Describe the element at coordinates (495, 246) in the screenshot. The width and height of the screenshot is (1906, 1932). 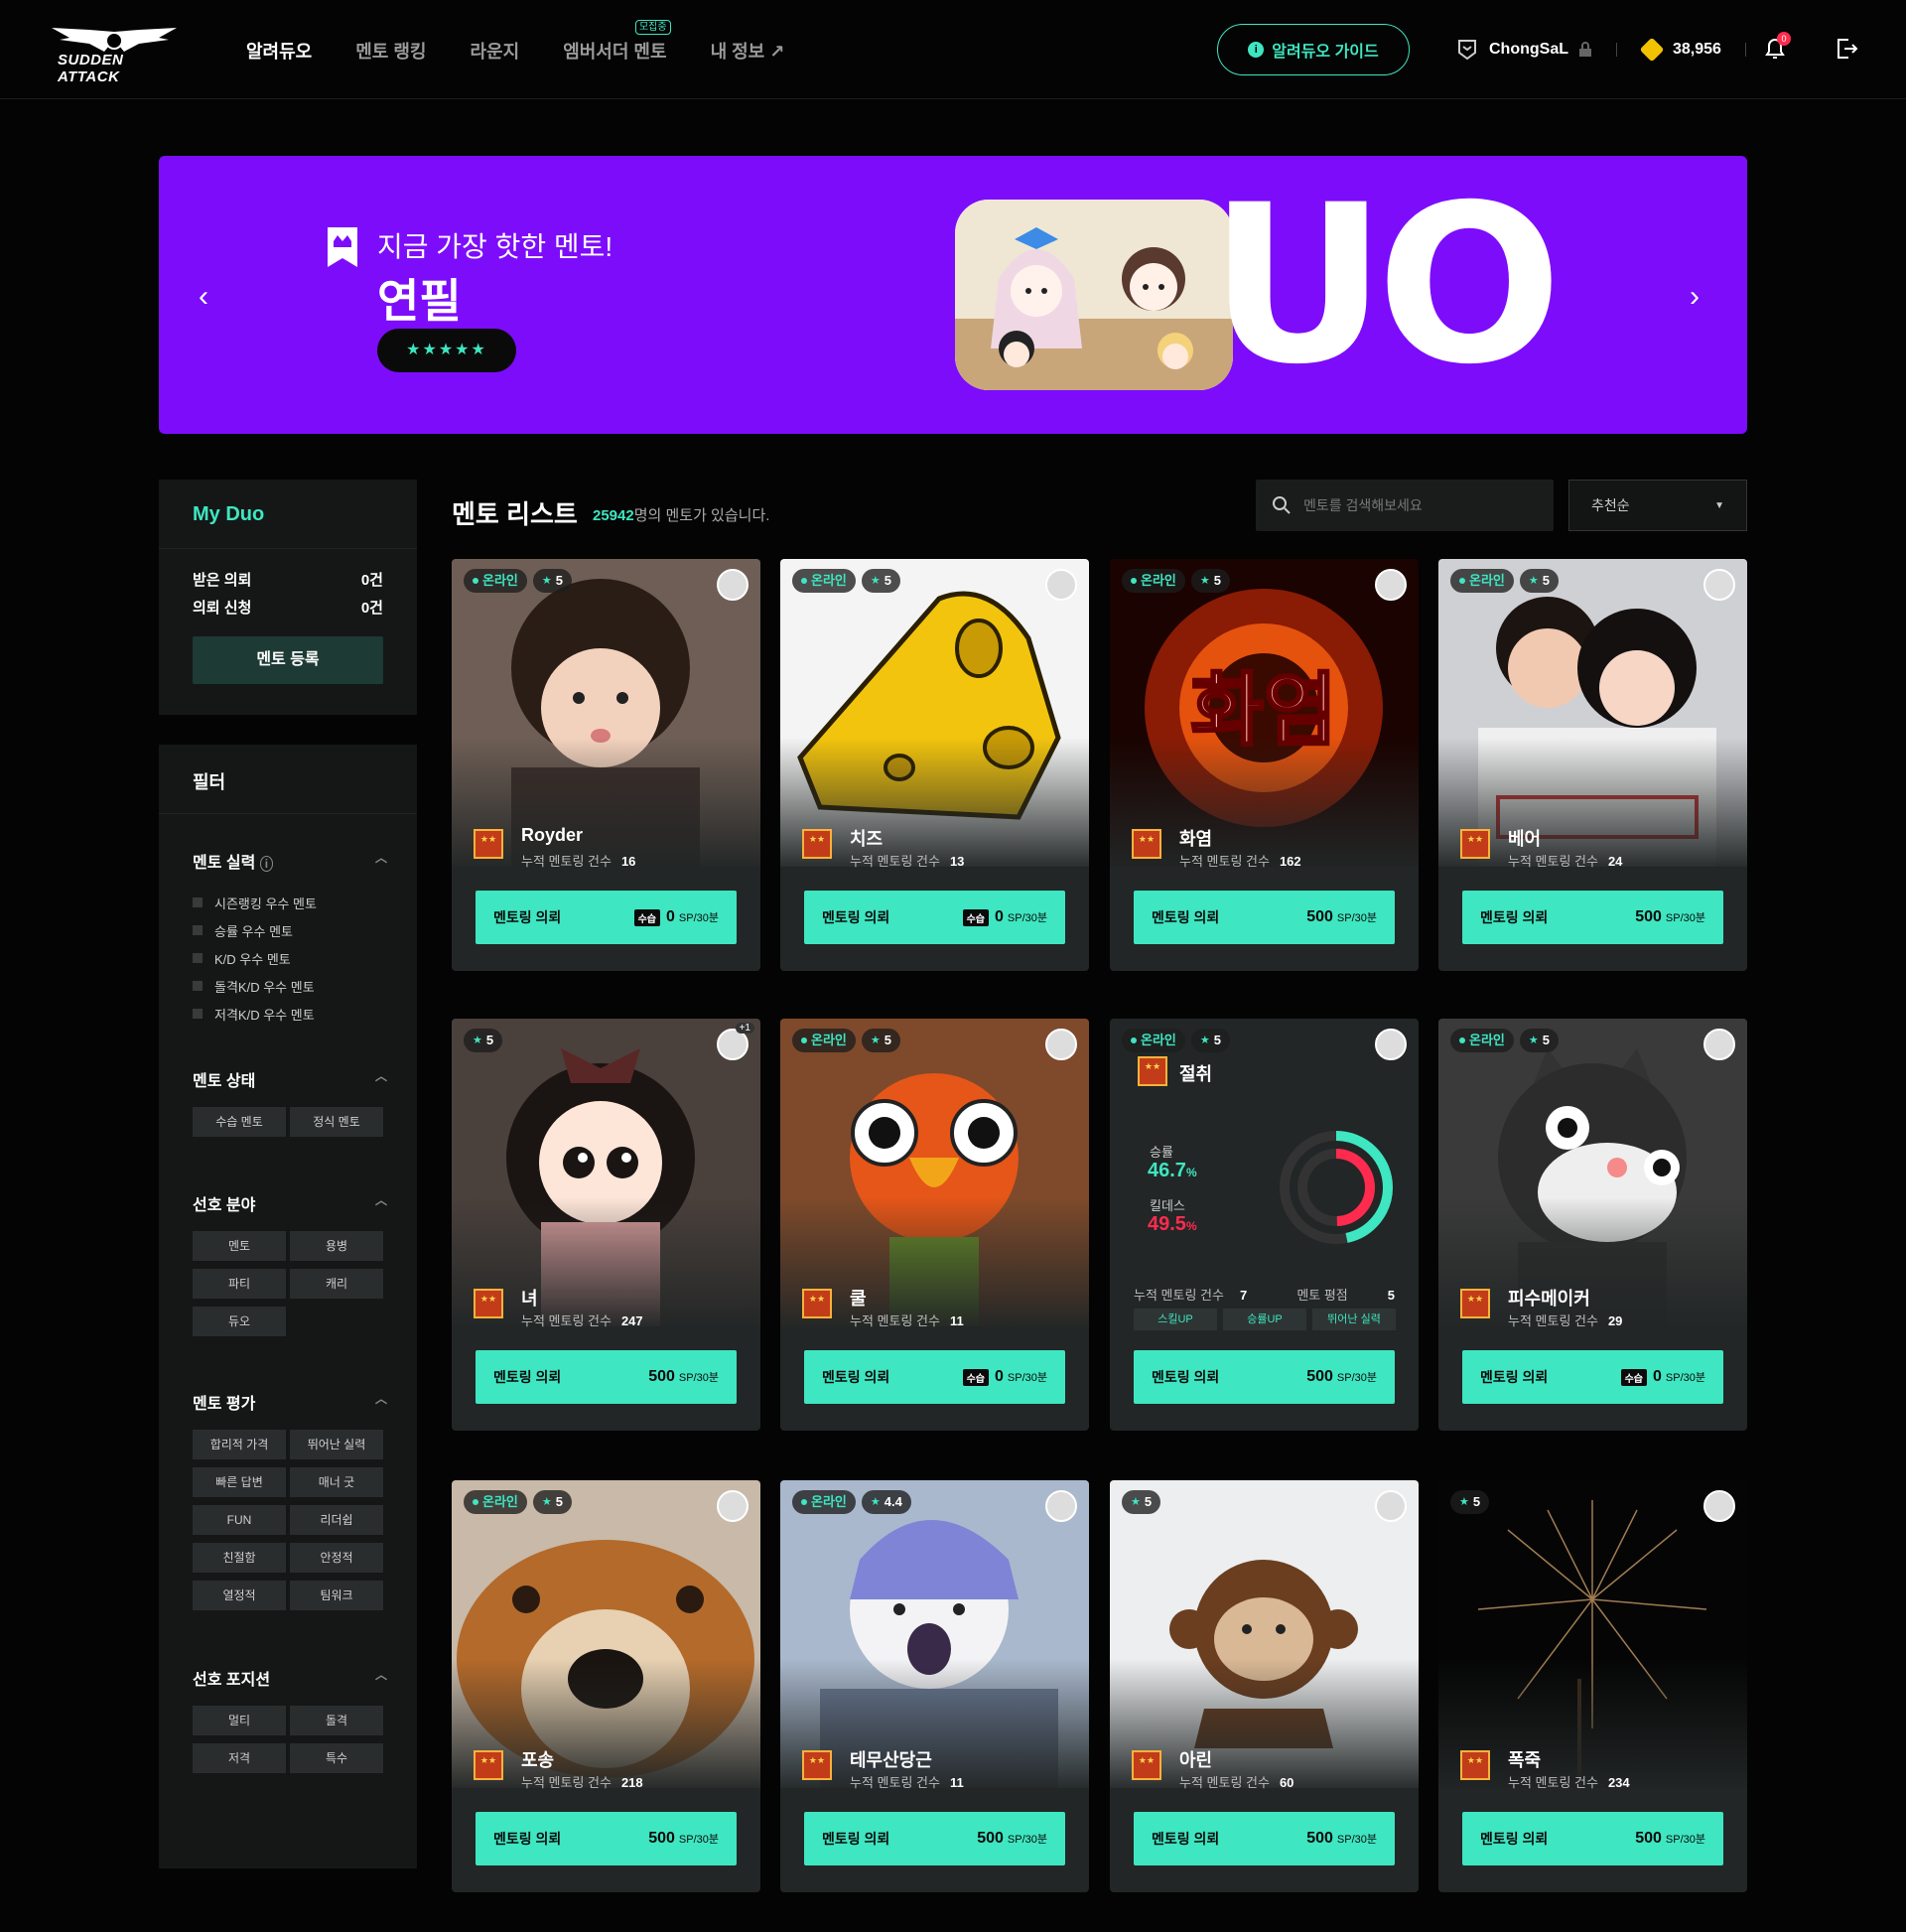
I see `banner-tagline: 지금 가장 핫한 멘토!` at that location.